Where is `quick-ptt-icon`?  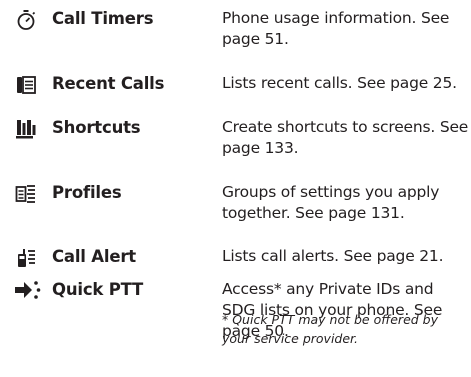
quick-ptt-icon is located at coordinates (28, 290).